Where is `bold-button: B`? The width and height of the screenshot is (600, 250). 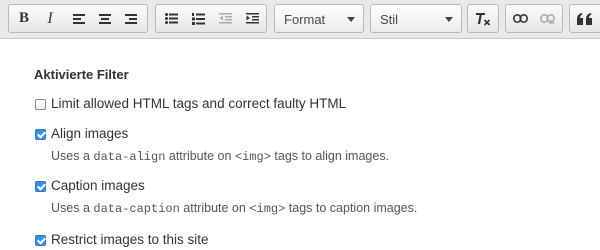
bold-button: B is located at coordinates (24, 18).